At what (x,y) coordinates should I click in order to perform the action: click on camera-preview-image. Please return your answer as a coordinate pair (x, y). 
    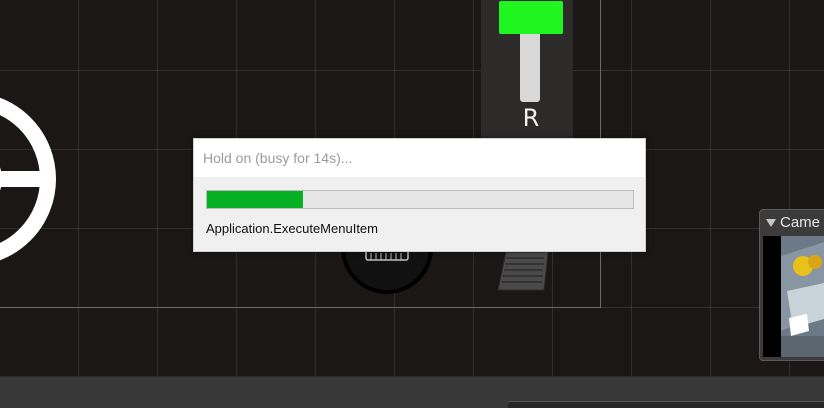
    Looking at the image, I should click on (793, 296).